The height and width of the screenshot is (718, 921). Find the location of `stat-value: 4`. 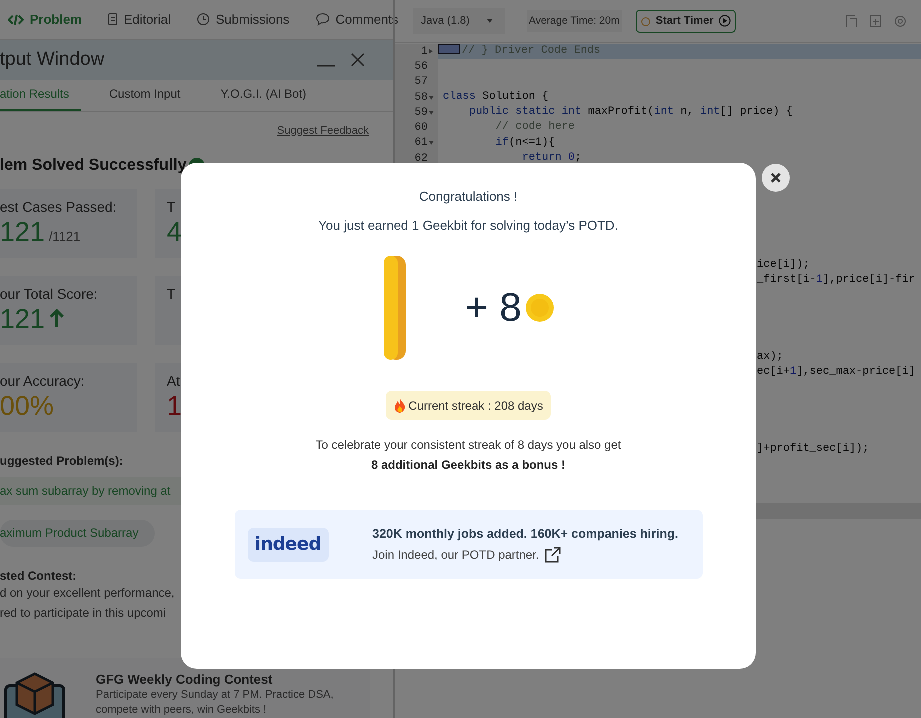

stat-value: 4 is located at coordinates (174, 232).